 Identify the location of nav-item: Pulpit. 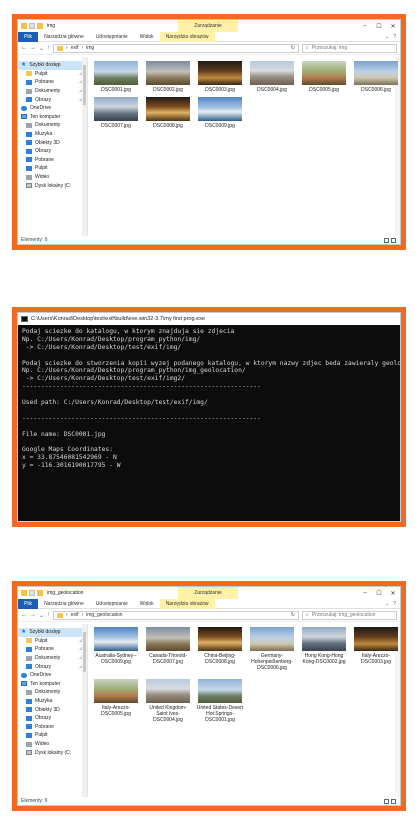
(52, 168).